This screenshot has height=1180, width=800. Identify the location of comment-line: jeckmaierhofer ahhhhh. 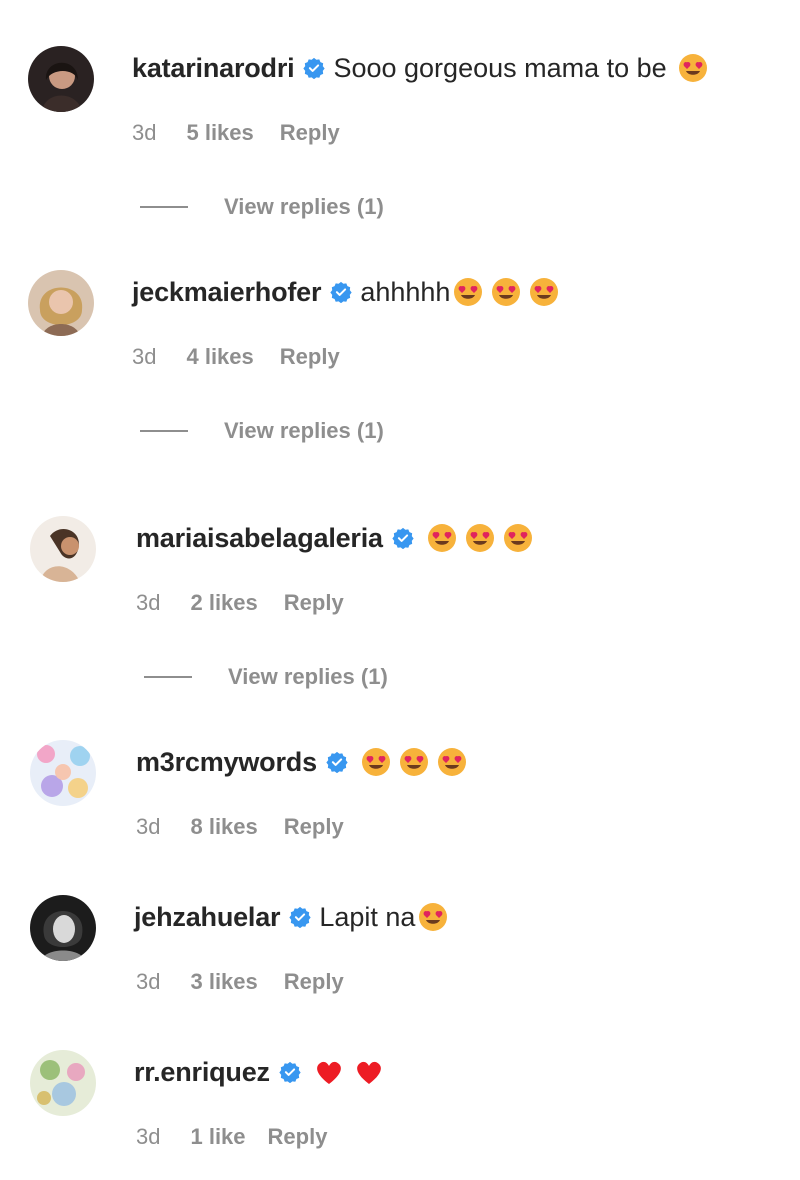
(346, 292).